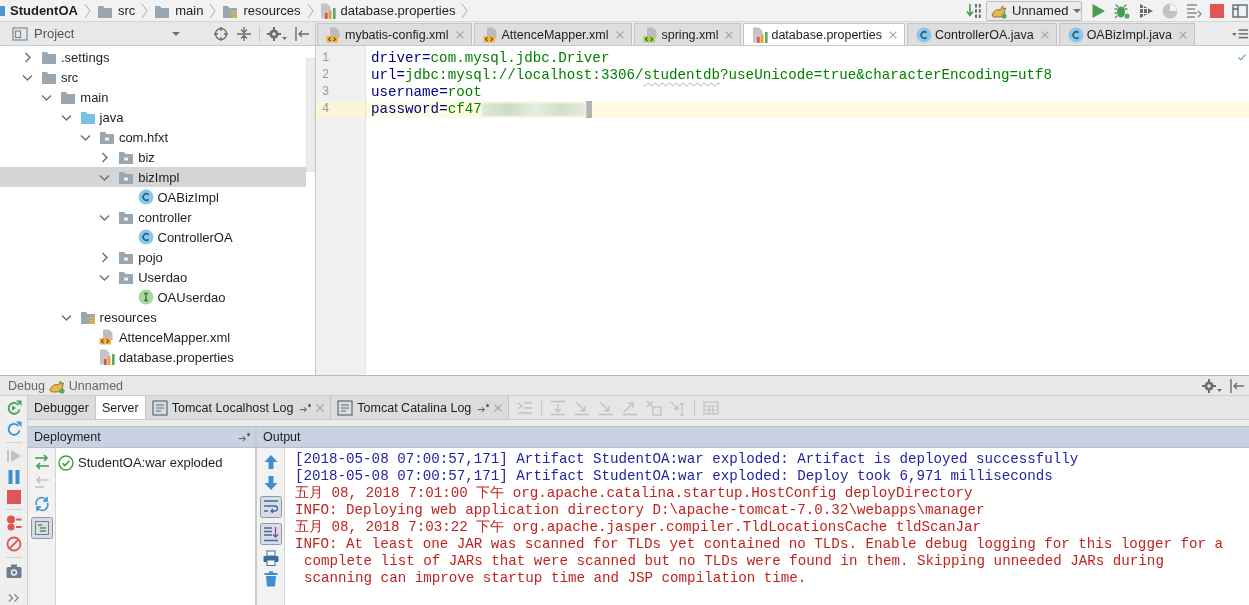  Describe the element at coordinates (156, 462) in the screenshot. I see `deployment-item: StudentOA:war exploded` at that location.